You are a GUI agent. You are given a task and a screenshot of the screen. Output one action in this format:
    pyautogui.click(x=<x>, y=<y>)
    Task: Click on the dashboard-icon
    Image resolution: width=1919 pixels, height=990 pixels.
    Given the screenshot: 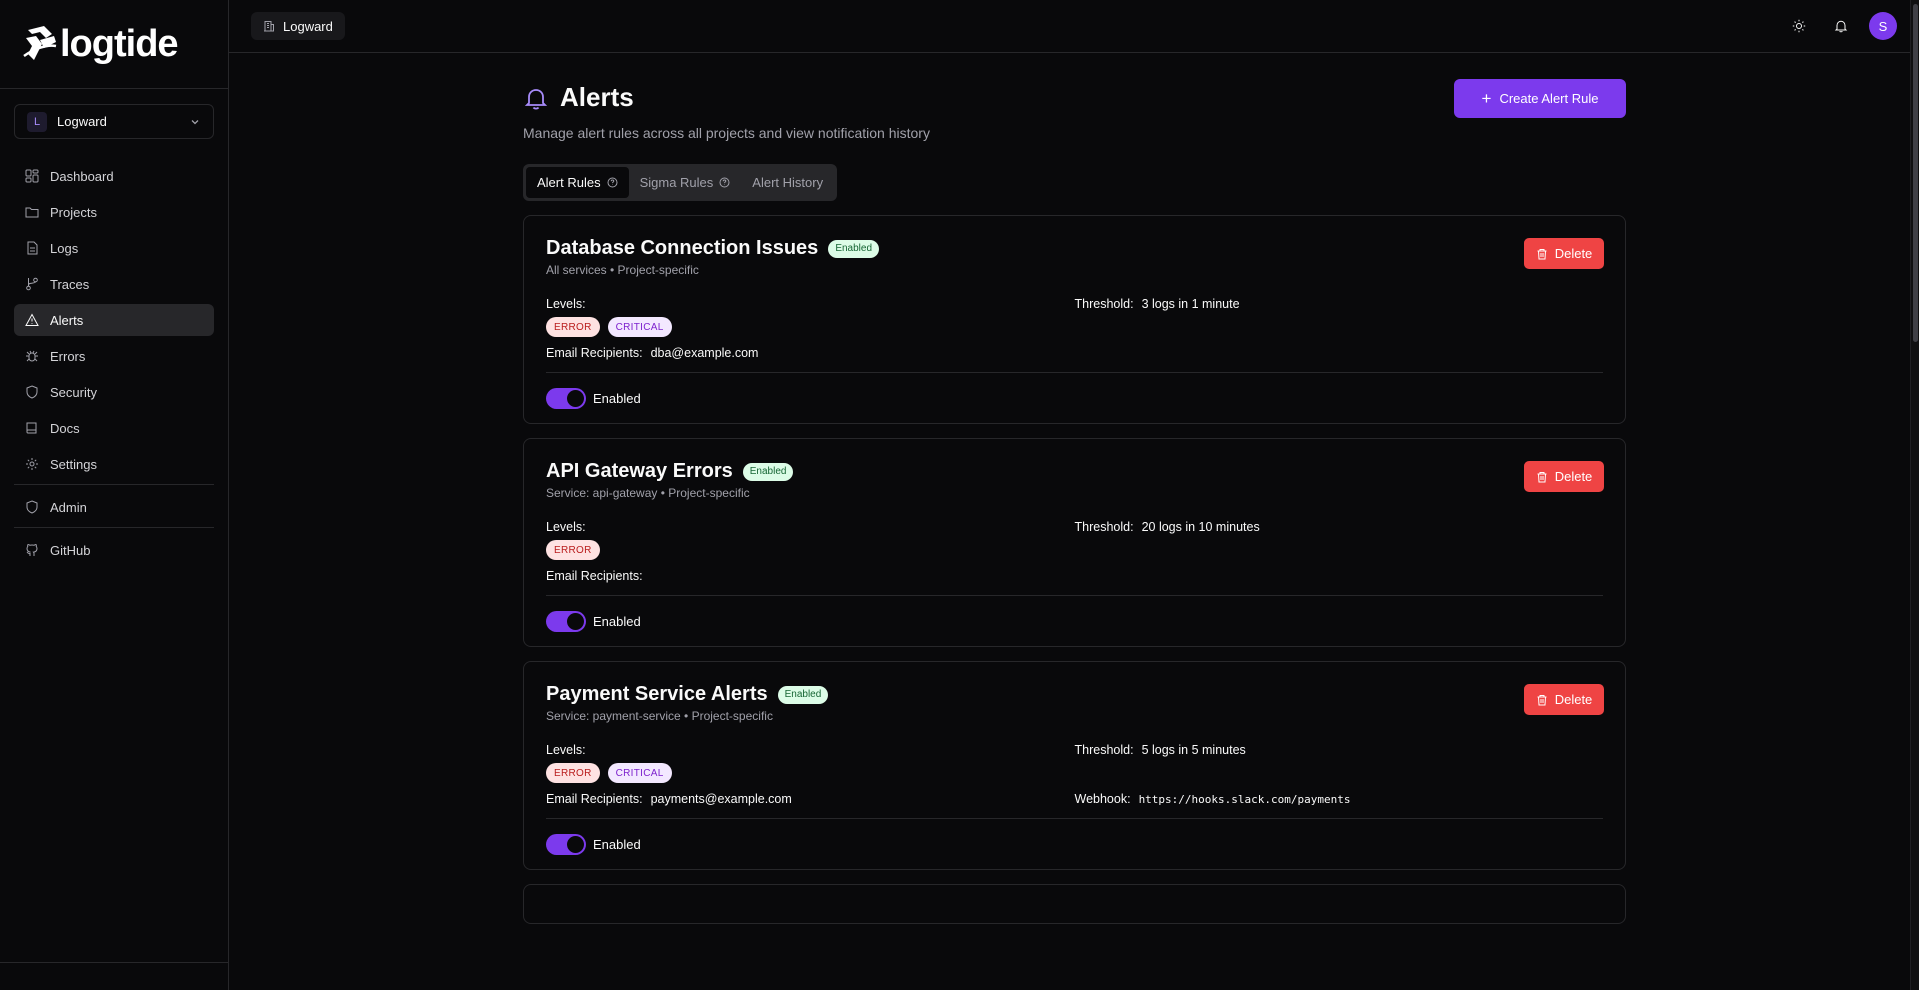 What is the action you would take?
    pyautogui.click(x=32, y=176)
    